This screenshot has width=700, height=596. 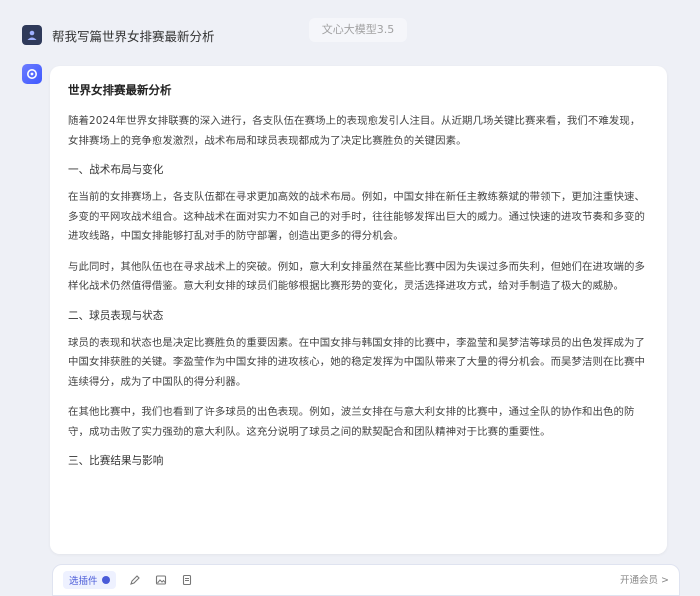 I want to click on membership-link: 开通会员 >, so click(x=644, y=579).